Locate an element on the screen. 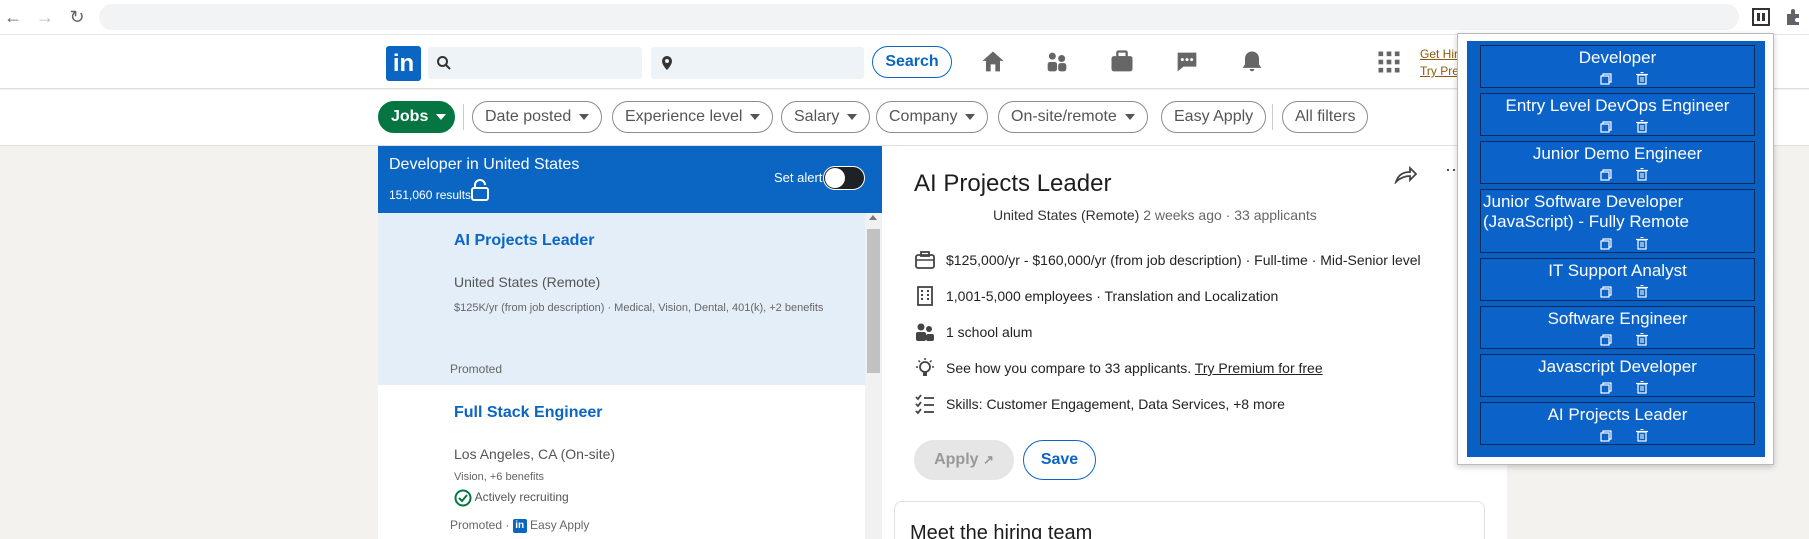 The width and height of the screenshot is (1809, 539). saved-search-name: IT Support Analyst is located at coordinates (1617, 270).